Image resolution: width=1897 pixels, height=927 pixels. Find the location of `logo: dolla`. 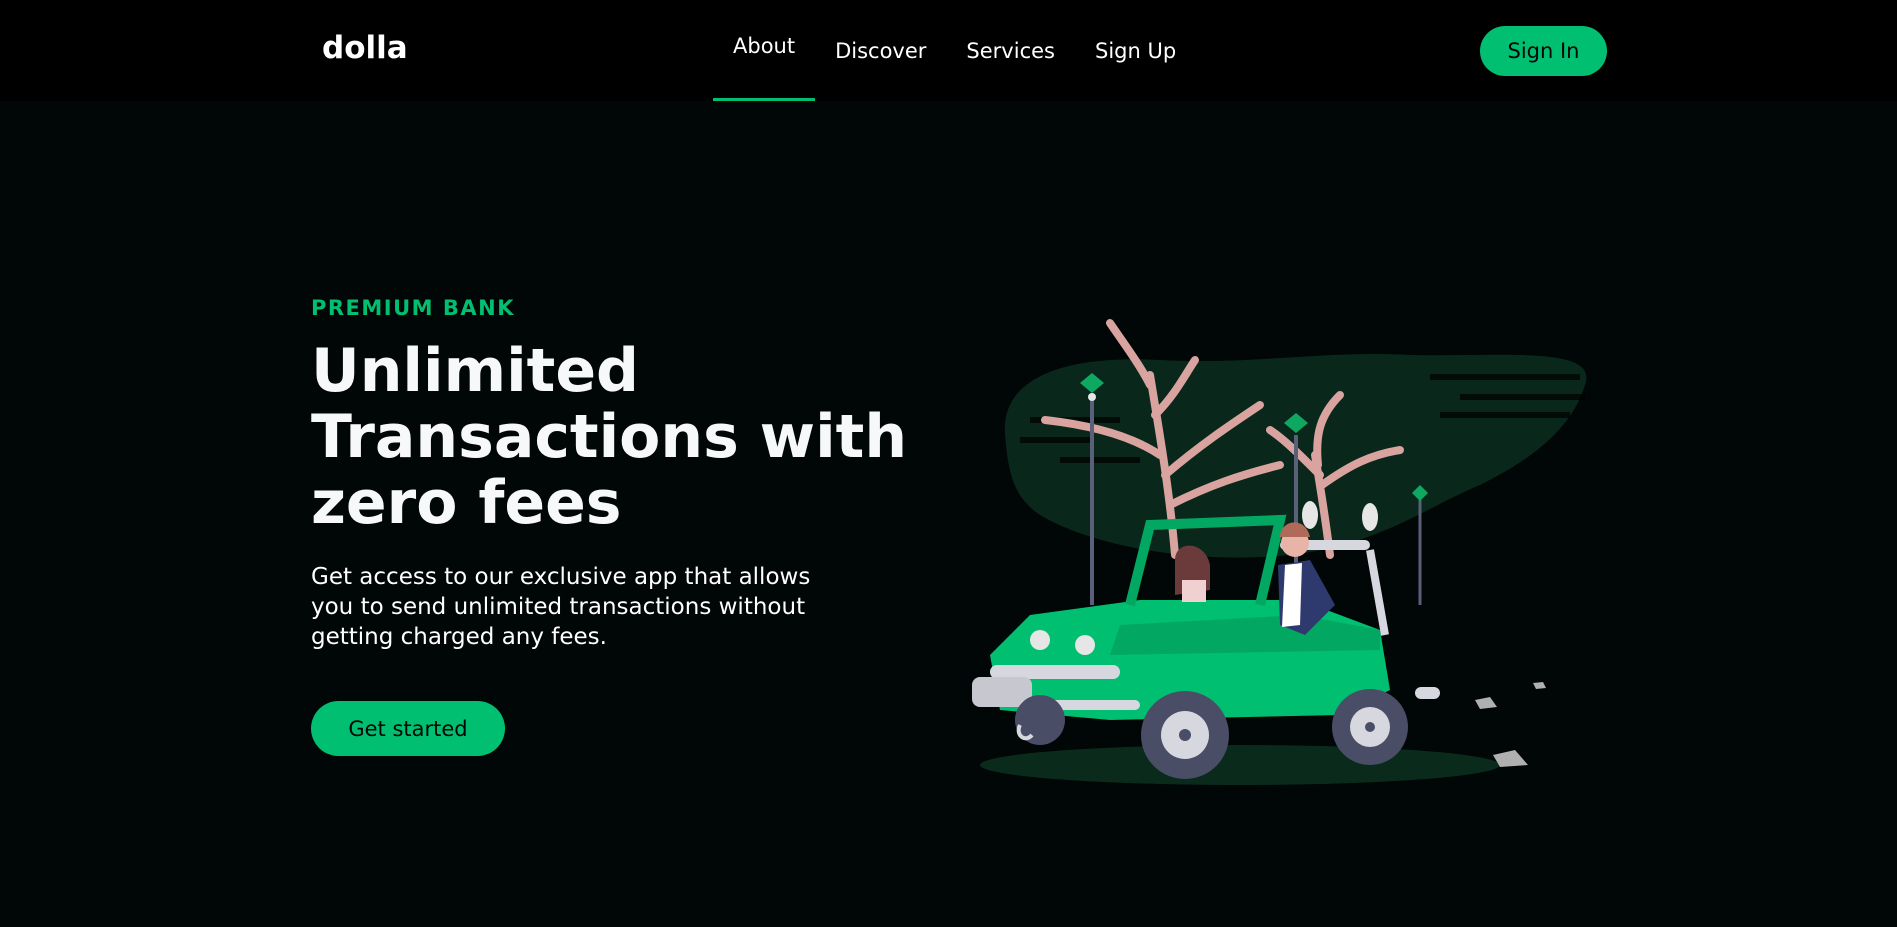

logo: dolla is located at coordinates (365, 48).